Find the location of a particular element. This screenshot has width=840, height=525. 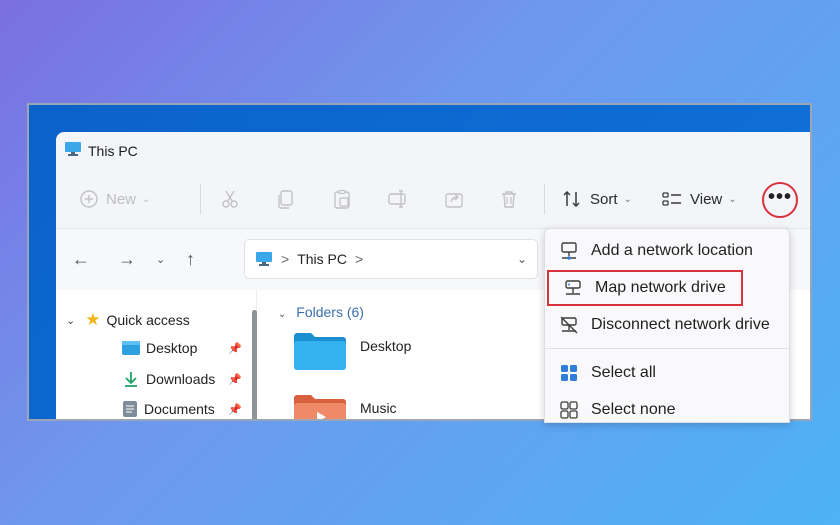

folder-desktop: Desktop is located at coordinates (352, 350).